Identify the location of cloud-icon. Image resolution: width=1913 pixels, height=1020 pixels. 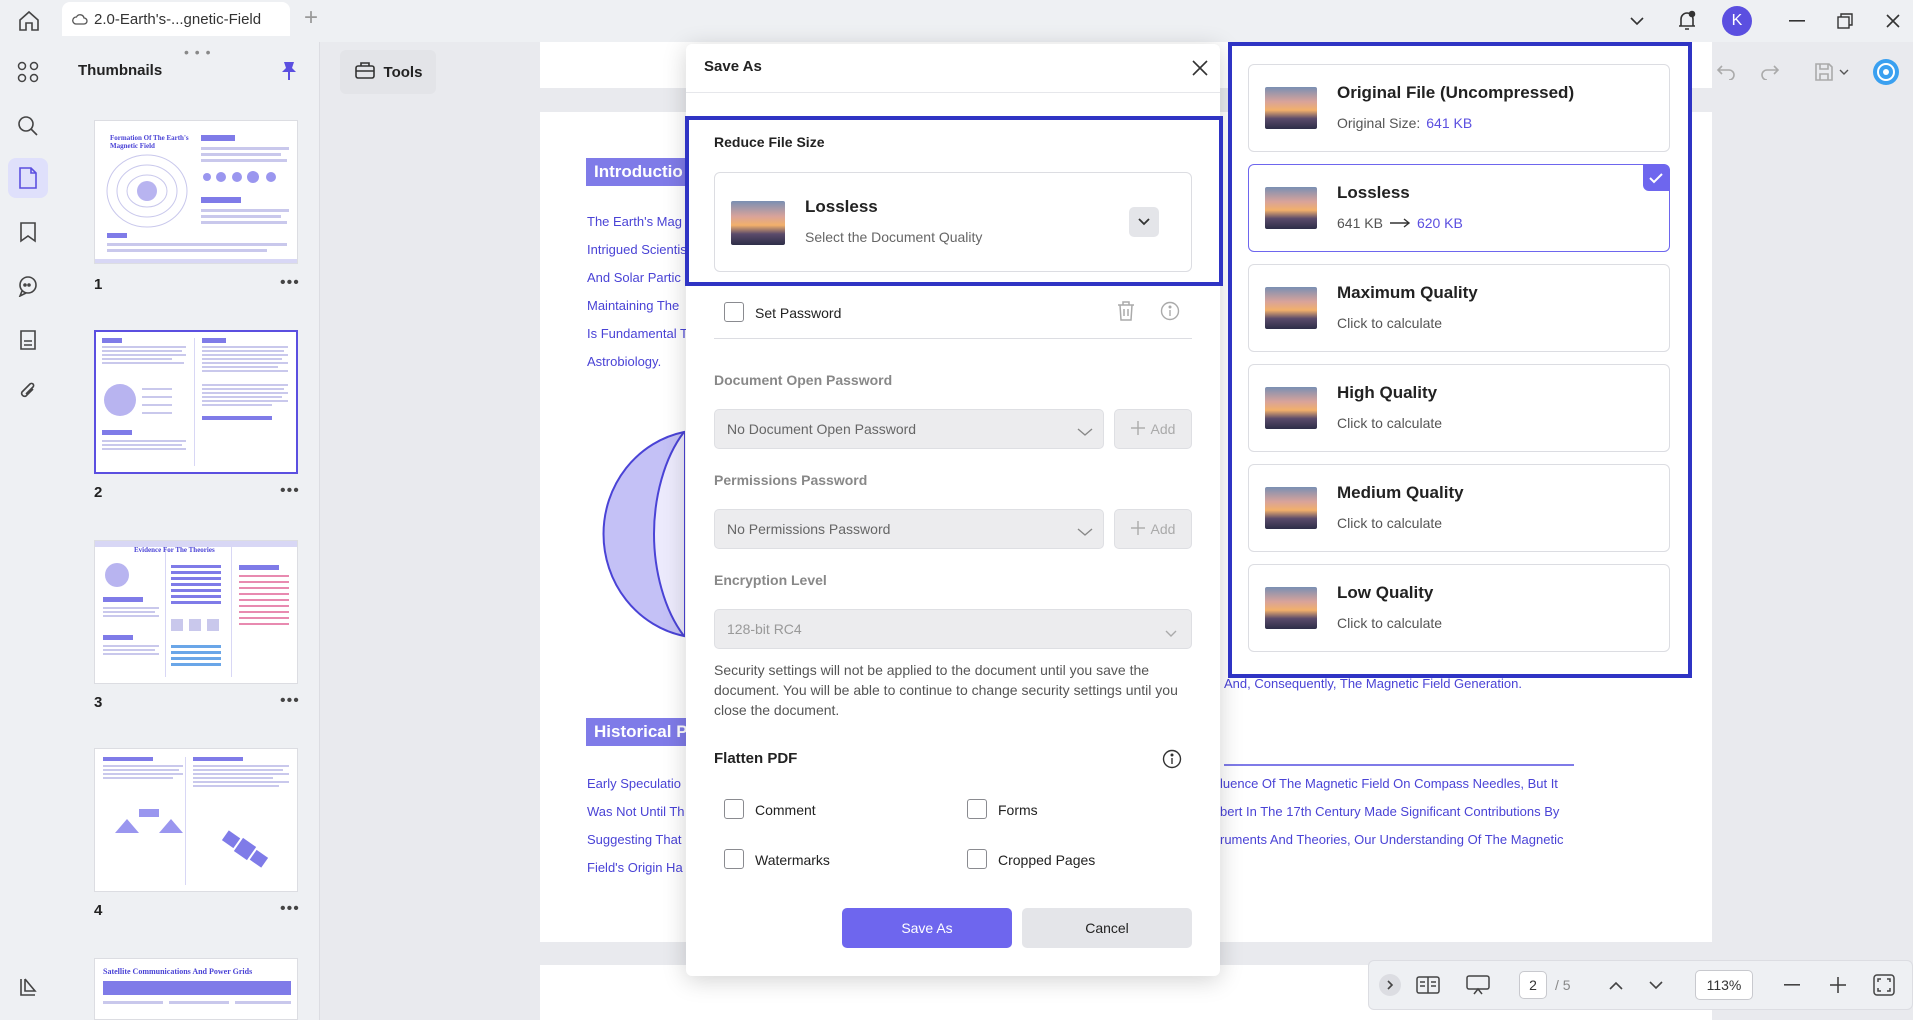
(80, 19).